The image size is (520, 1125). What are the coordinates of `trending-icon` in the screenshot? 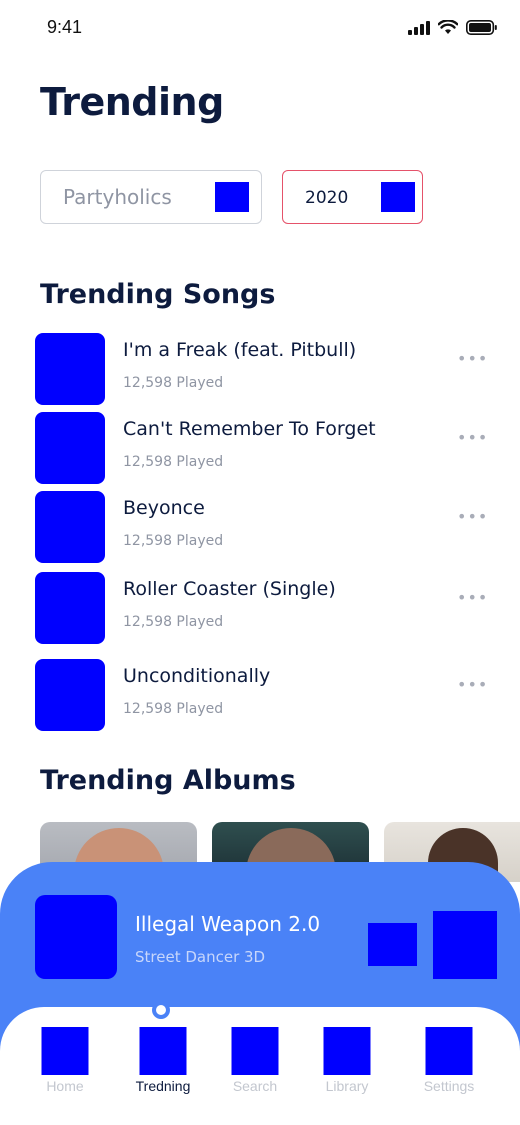 It's located at (163, 1051).